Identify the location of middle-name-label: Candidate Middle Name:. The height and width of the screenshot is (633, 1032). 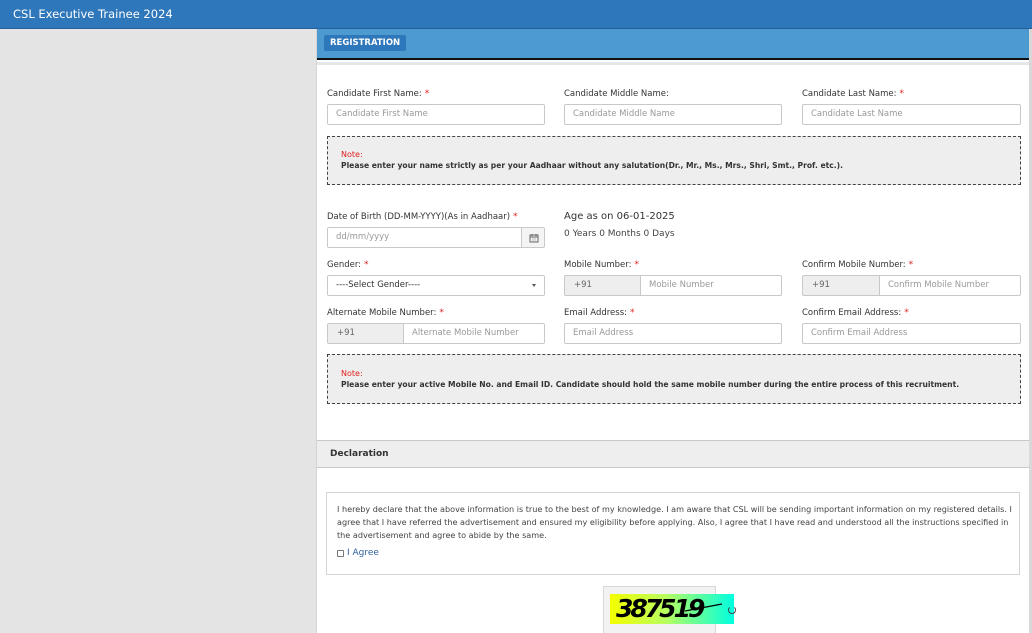
(616, 94).